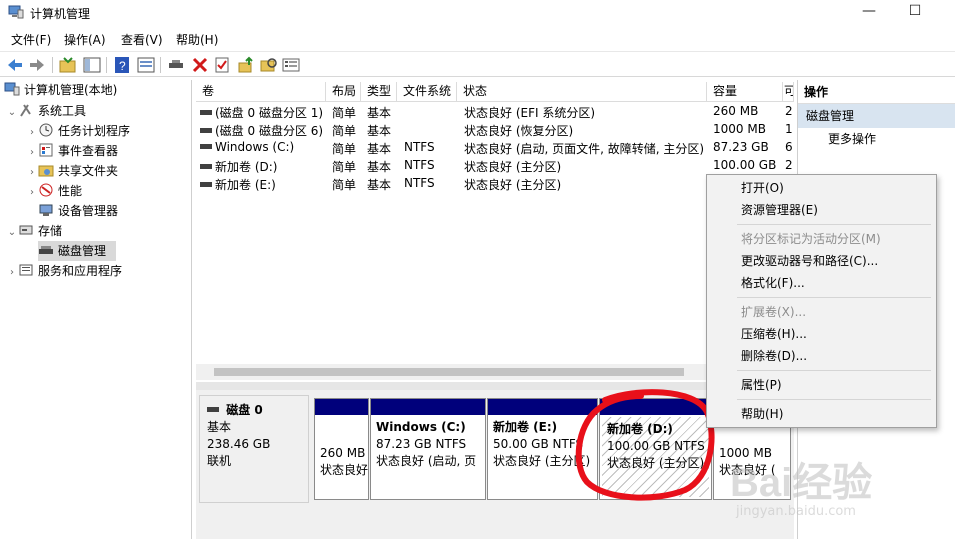  What do you see at coordinates (200, 65) in the screenshot?
I see `delete-x-icon` at bounding box center [200, 65].